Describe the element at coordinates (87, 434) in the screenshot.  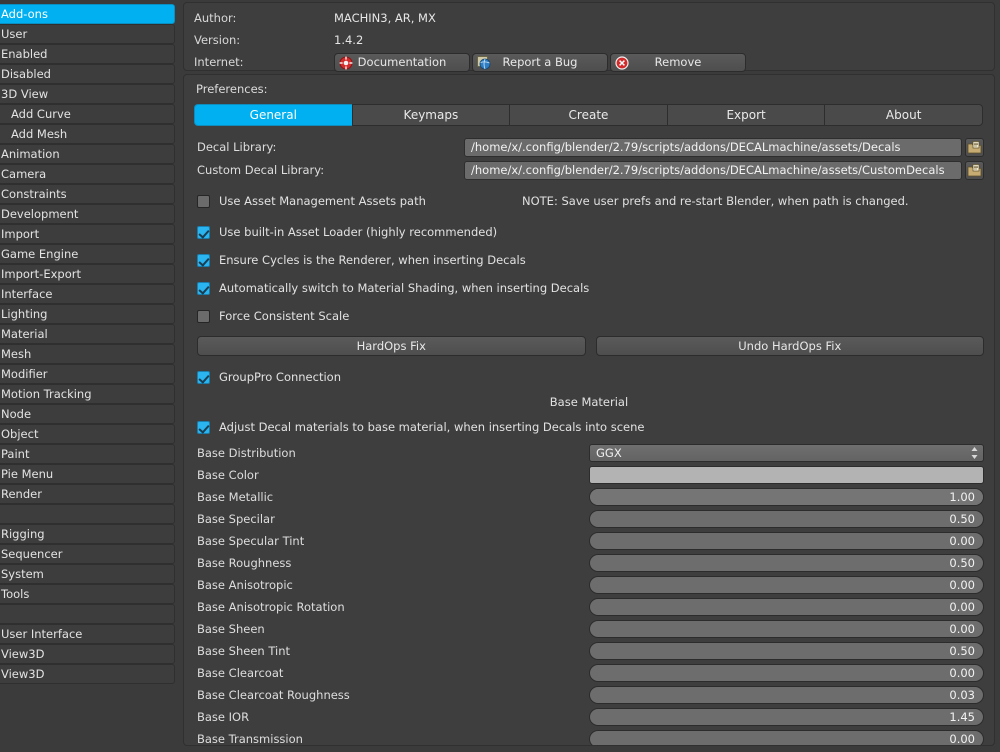
I see `sidebar-item-21: Object` at that location.